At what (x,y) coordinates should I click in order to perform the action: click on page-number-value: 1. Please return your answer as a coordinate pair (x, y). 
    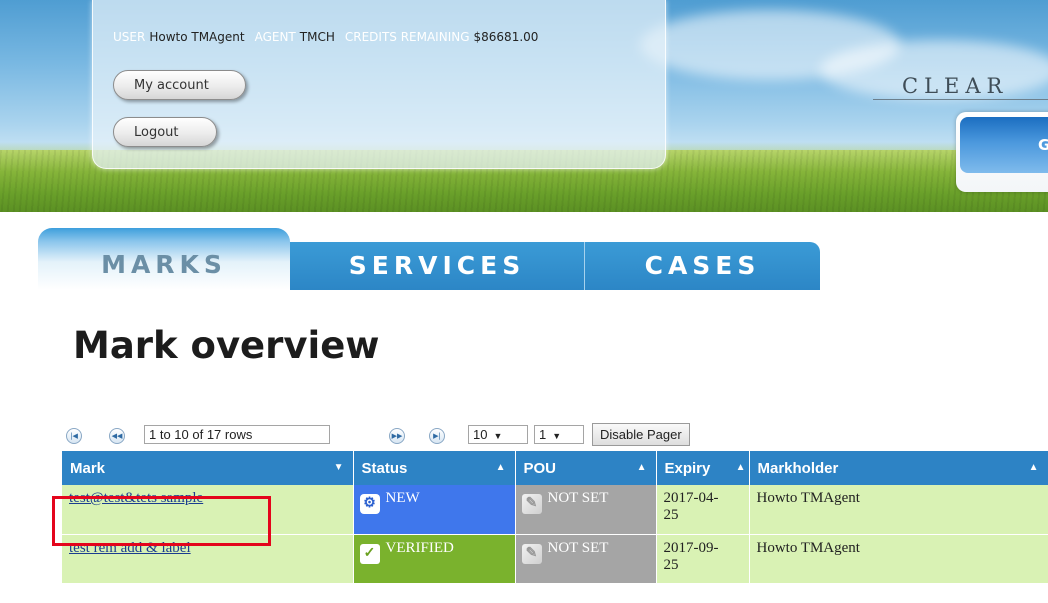
    Looking at the image, I should click on (543, 434).